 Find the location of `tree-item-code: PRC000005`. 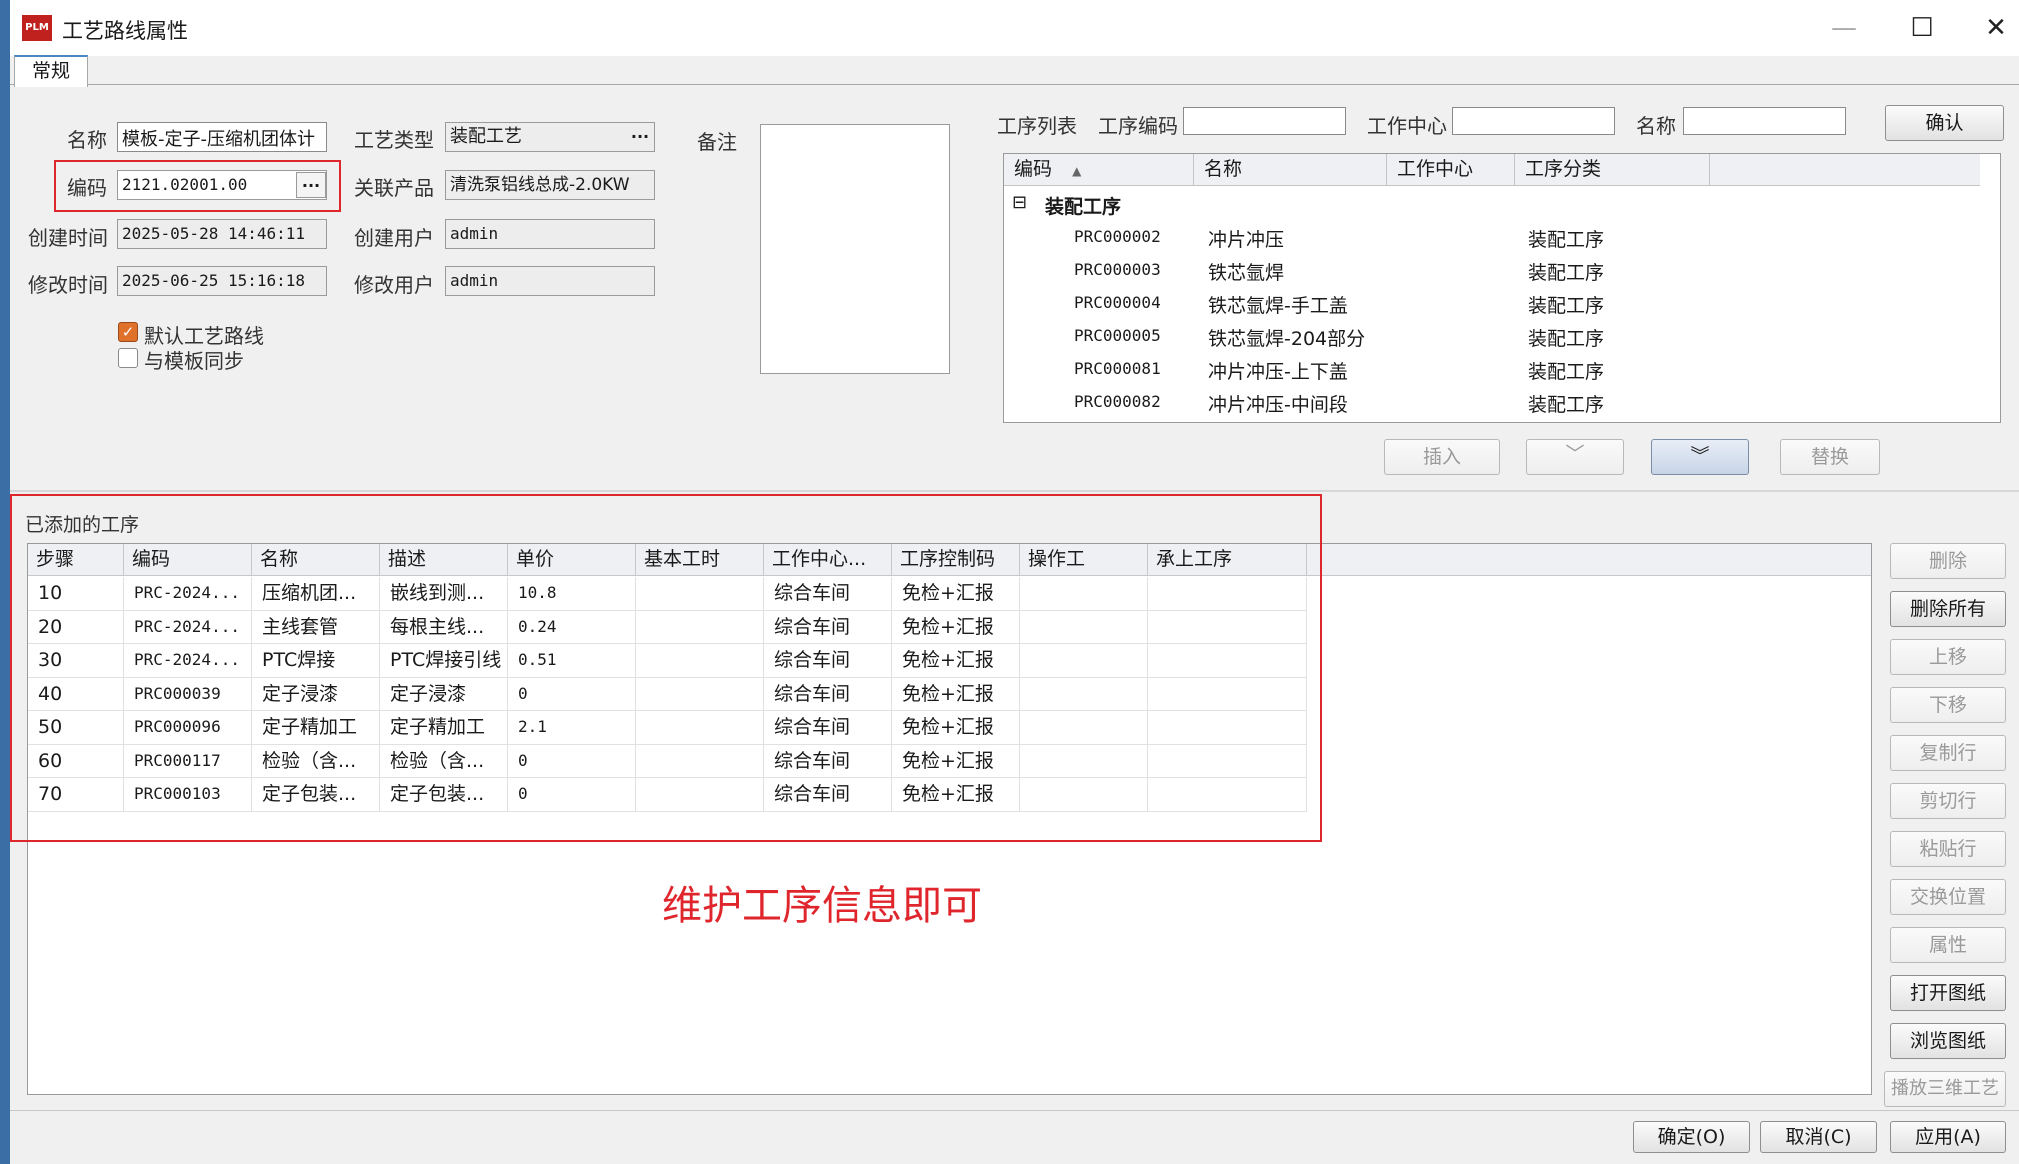

tree-item-code: PRC000005 is located at coordinates (1117, 335).